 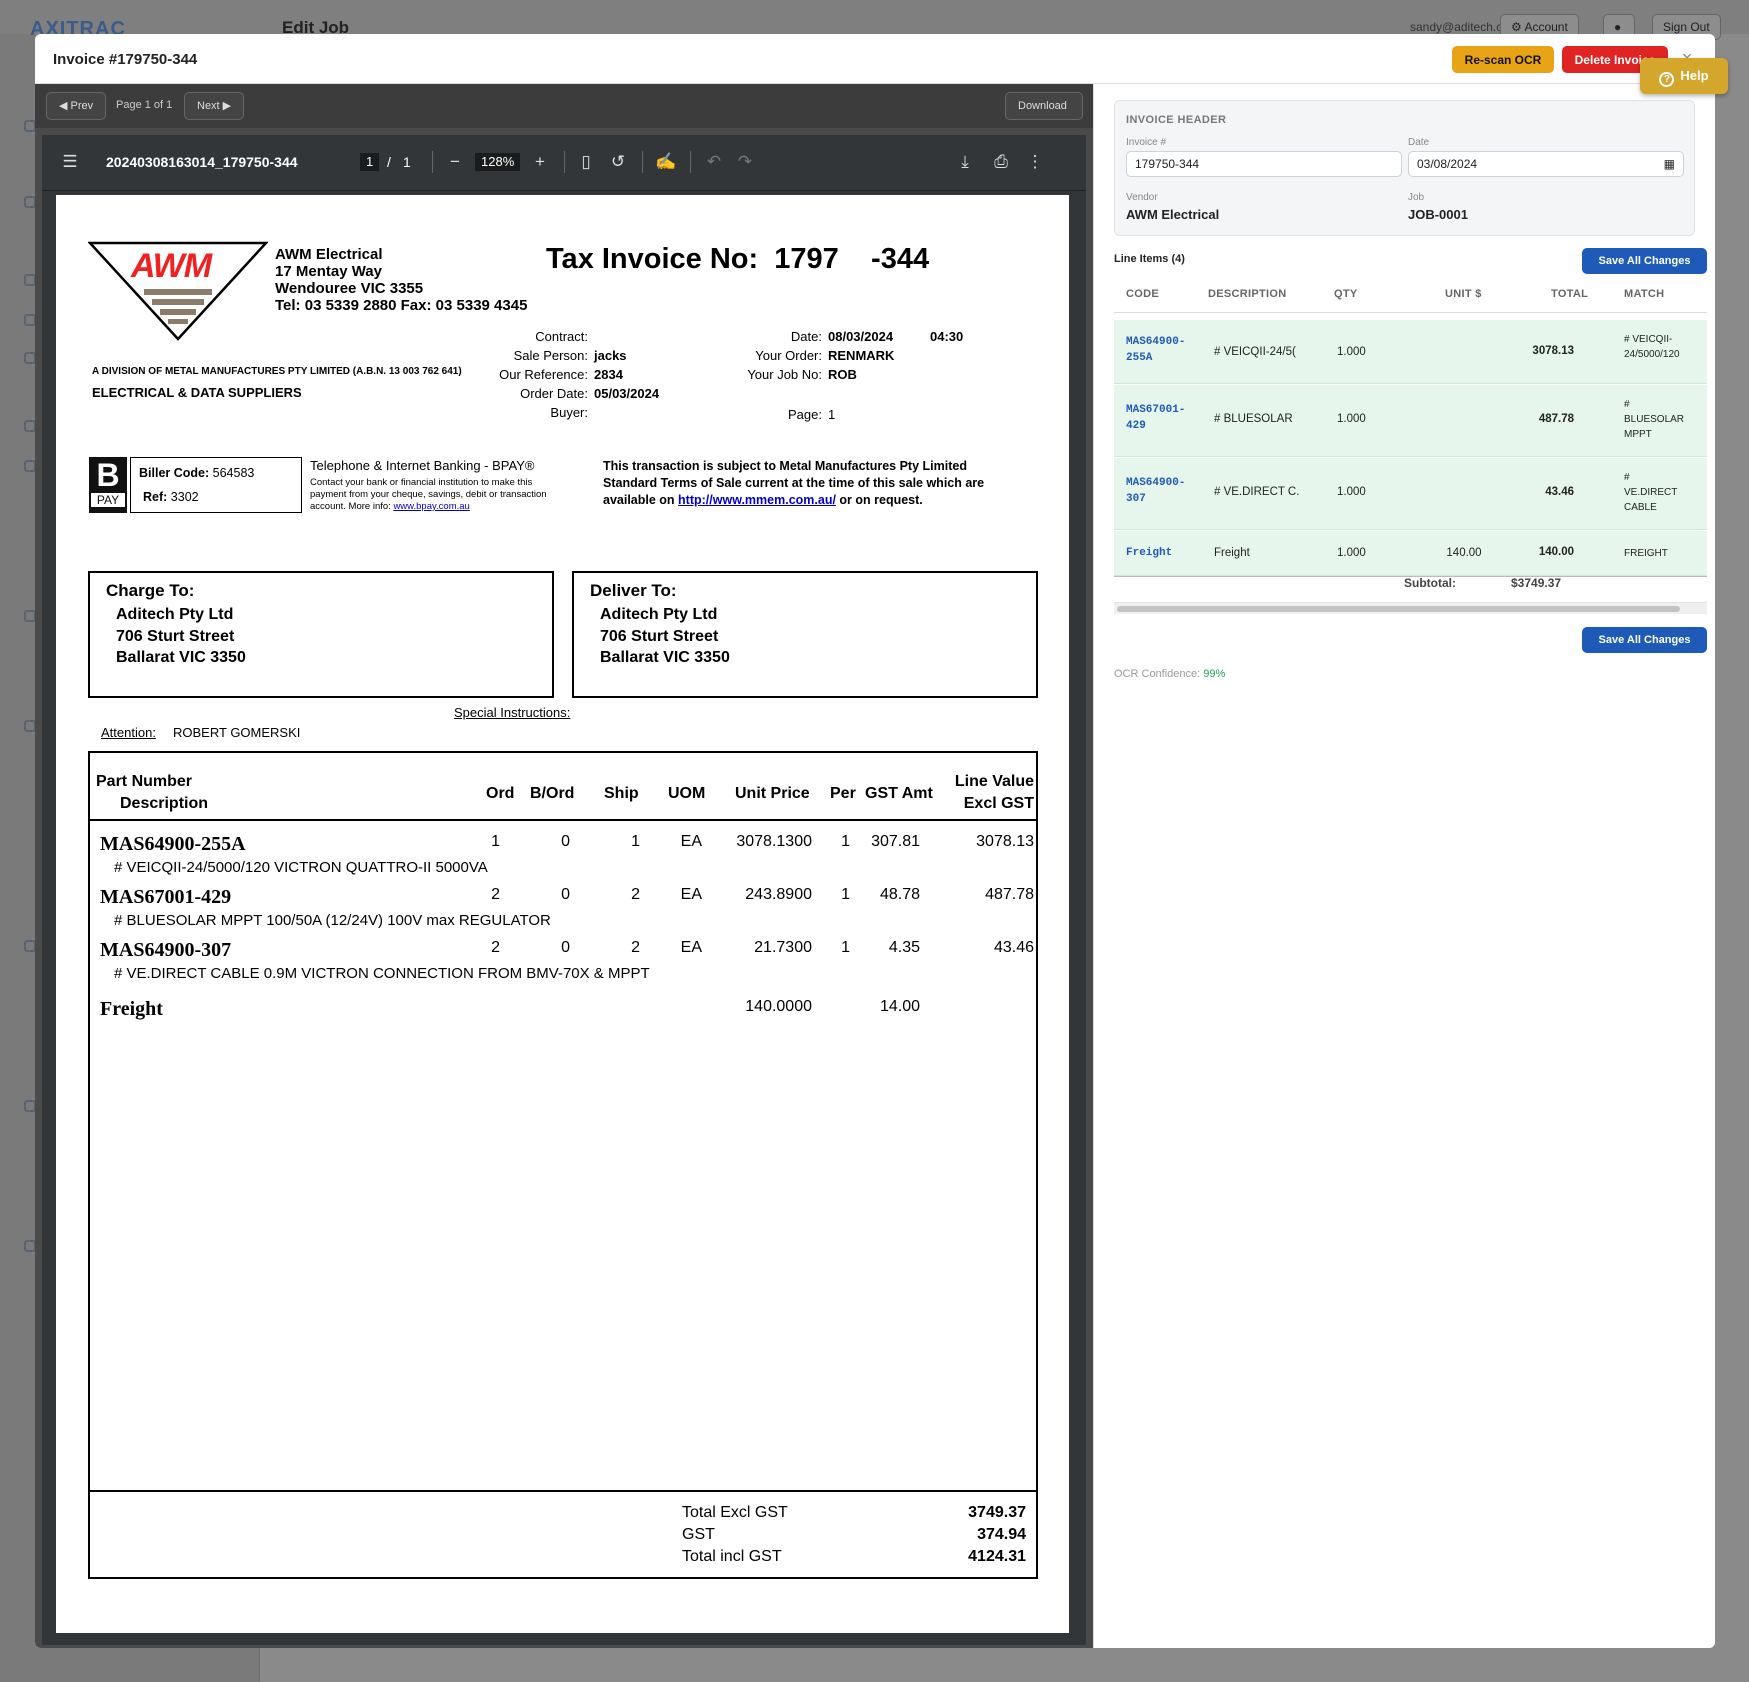 What do you see at coordinates (1398, 609) in the screenshot?
I see `scrollbar-thumb` at bounding box center [1398, 609].